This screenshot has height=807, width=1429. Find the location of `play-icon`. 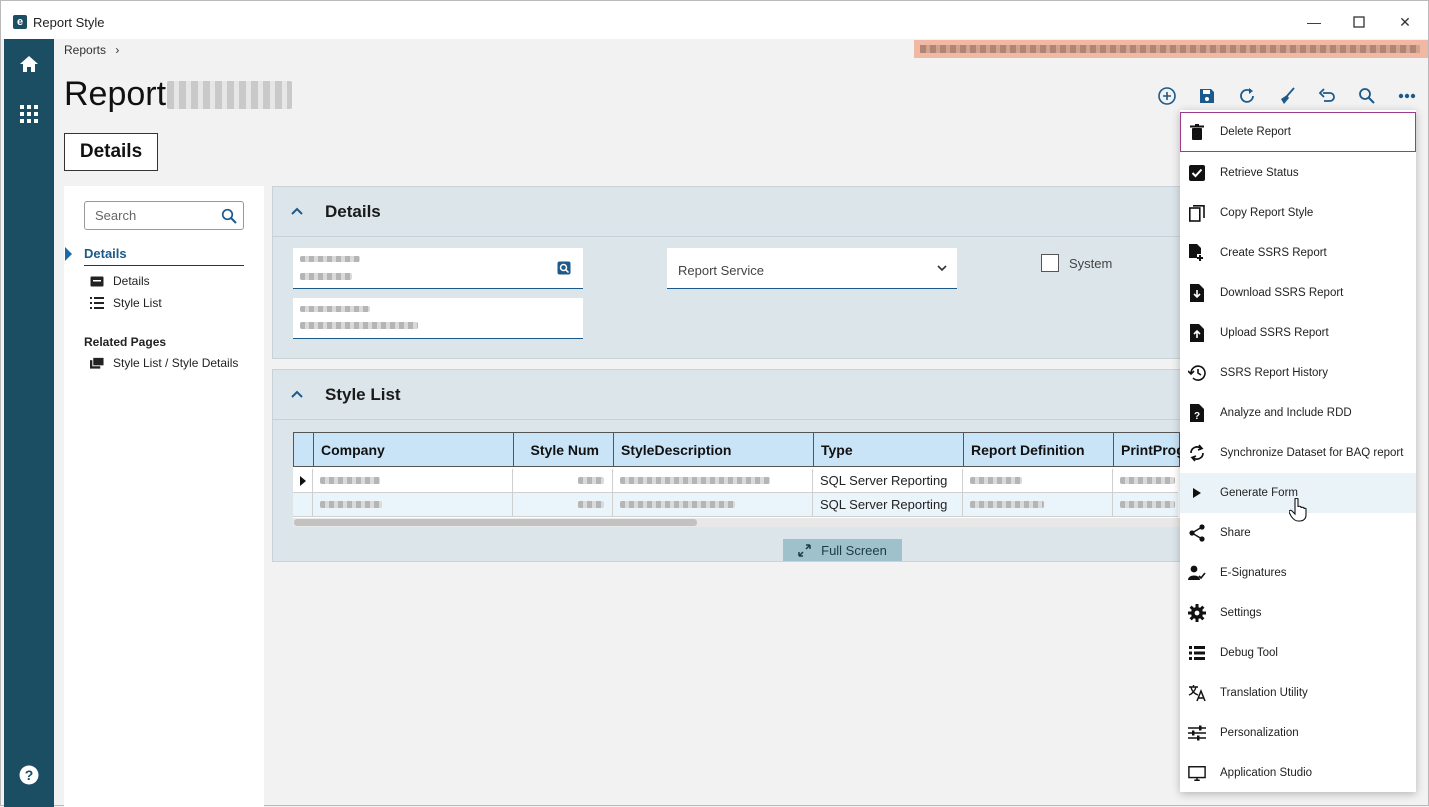

play-icon is located at coordinates (1197, 493).